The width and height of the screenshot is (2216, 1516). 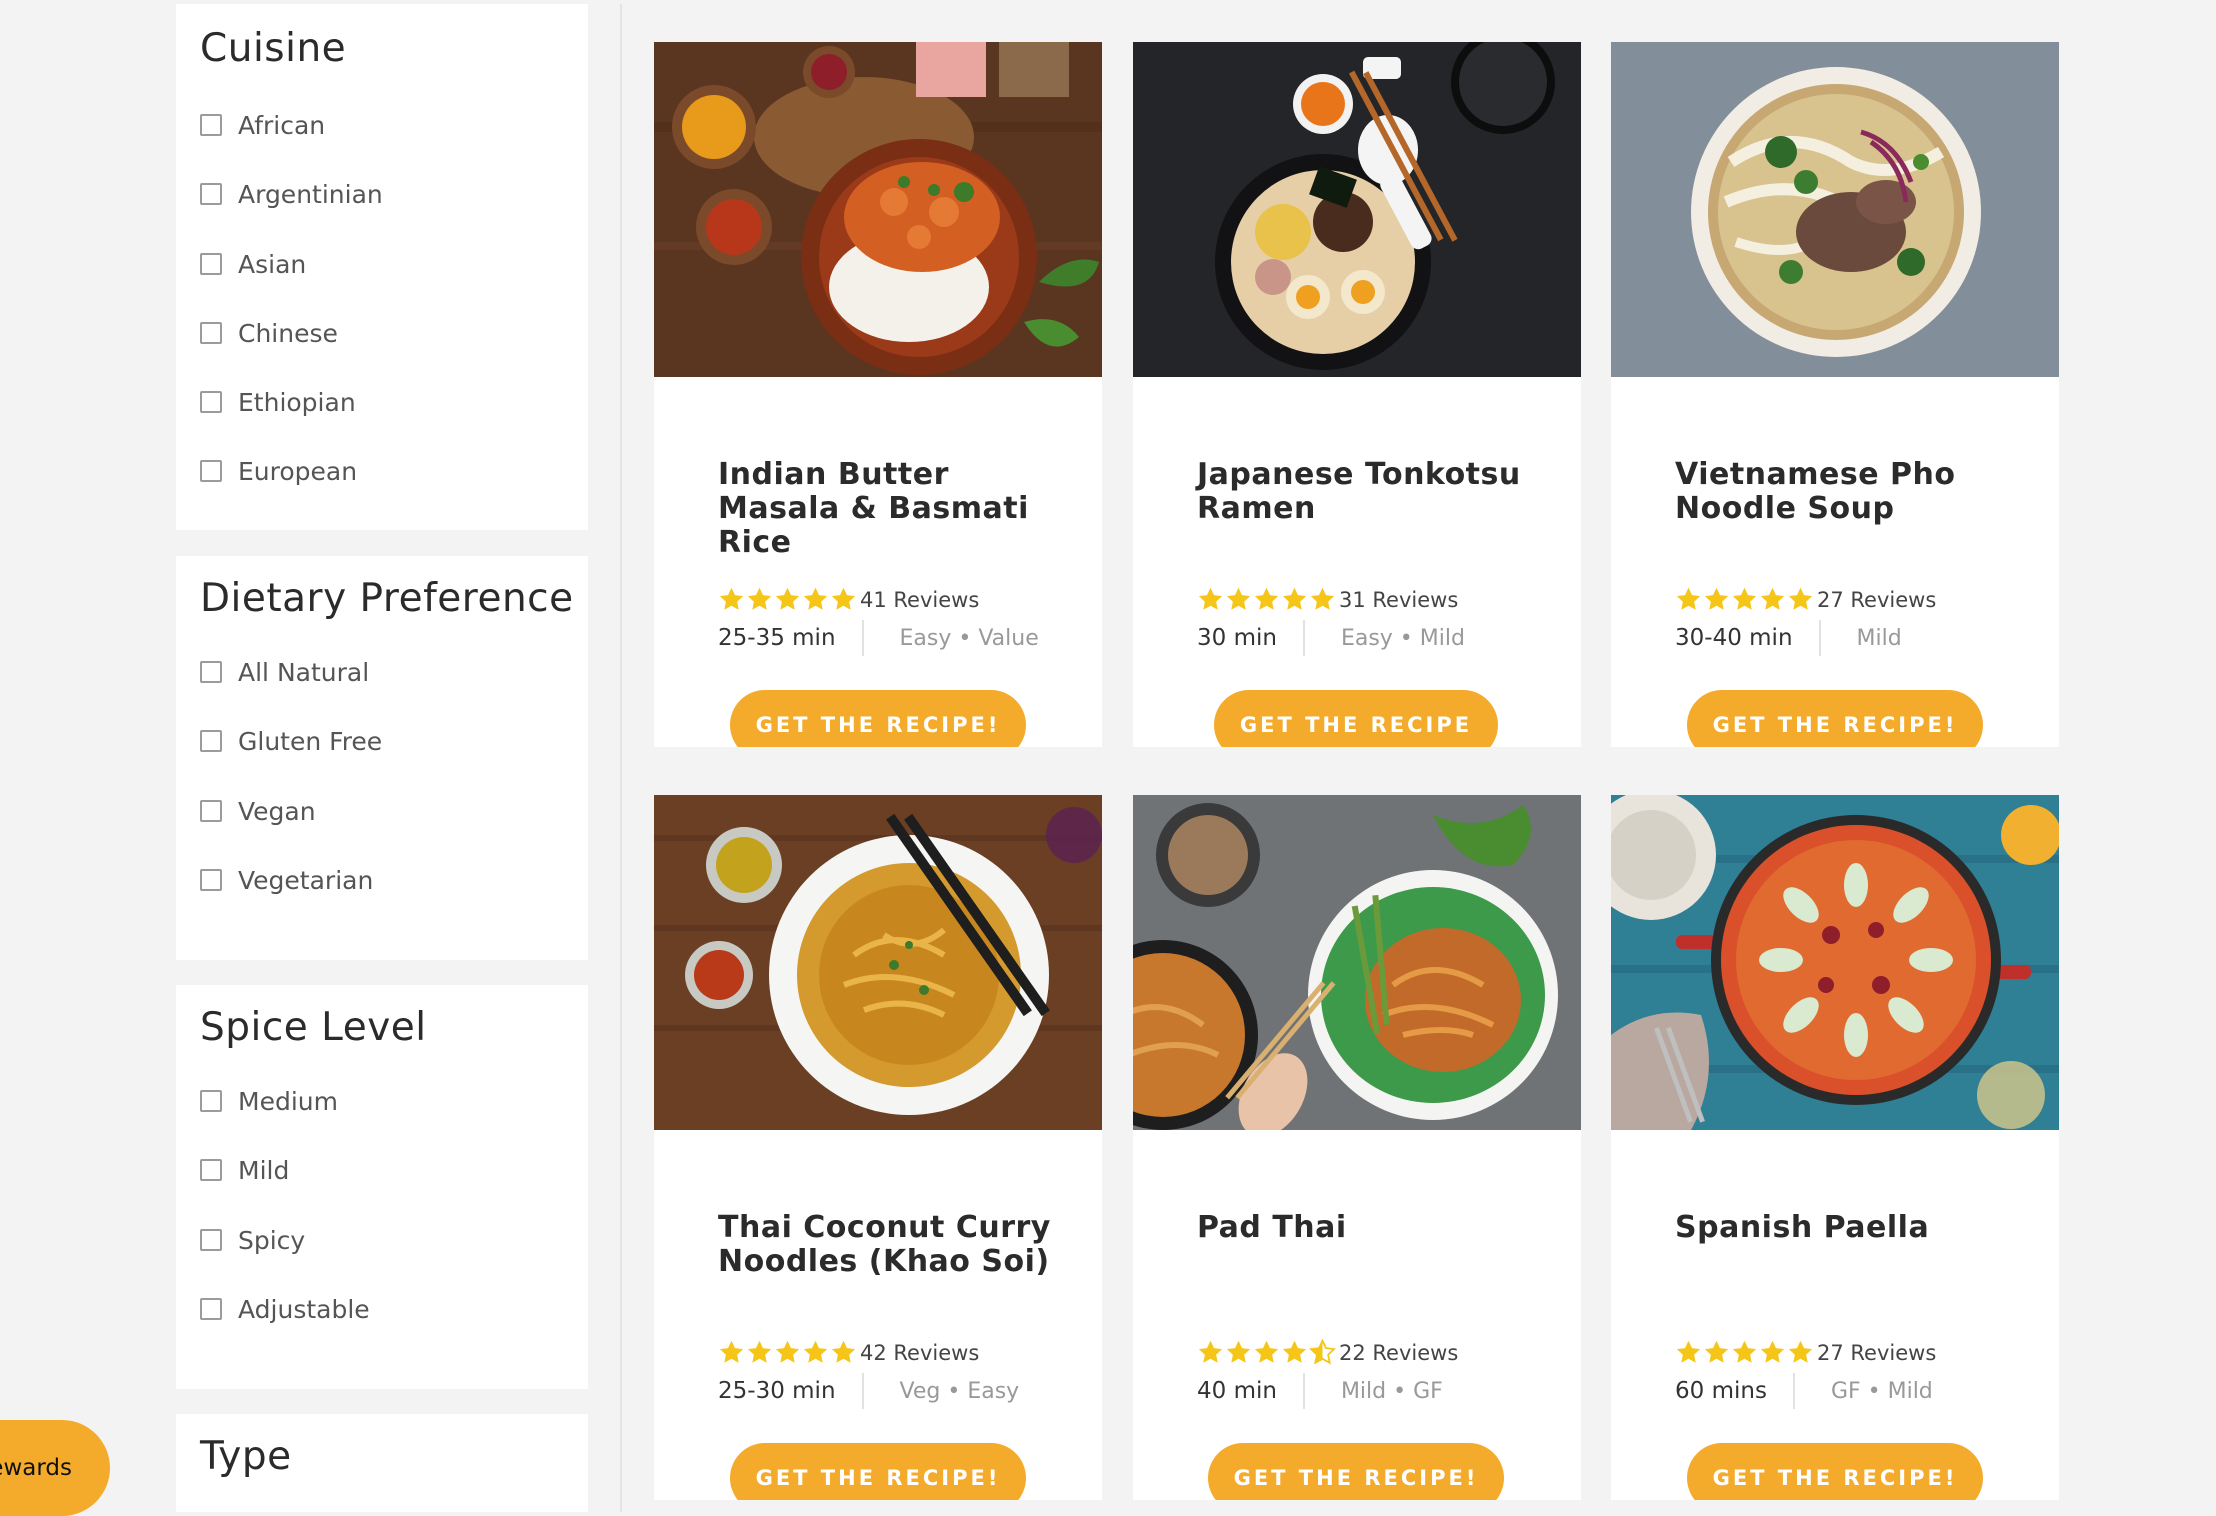 I want to click on recipe-meta: 40 min Mild • GF, so click(x=1320, y=1391).